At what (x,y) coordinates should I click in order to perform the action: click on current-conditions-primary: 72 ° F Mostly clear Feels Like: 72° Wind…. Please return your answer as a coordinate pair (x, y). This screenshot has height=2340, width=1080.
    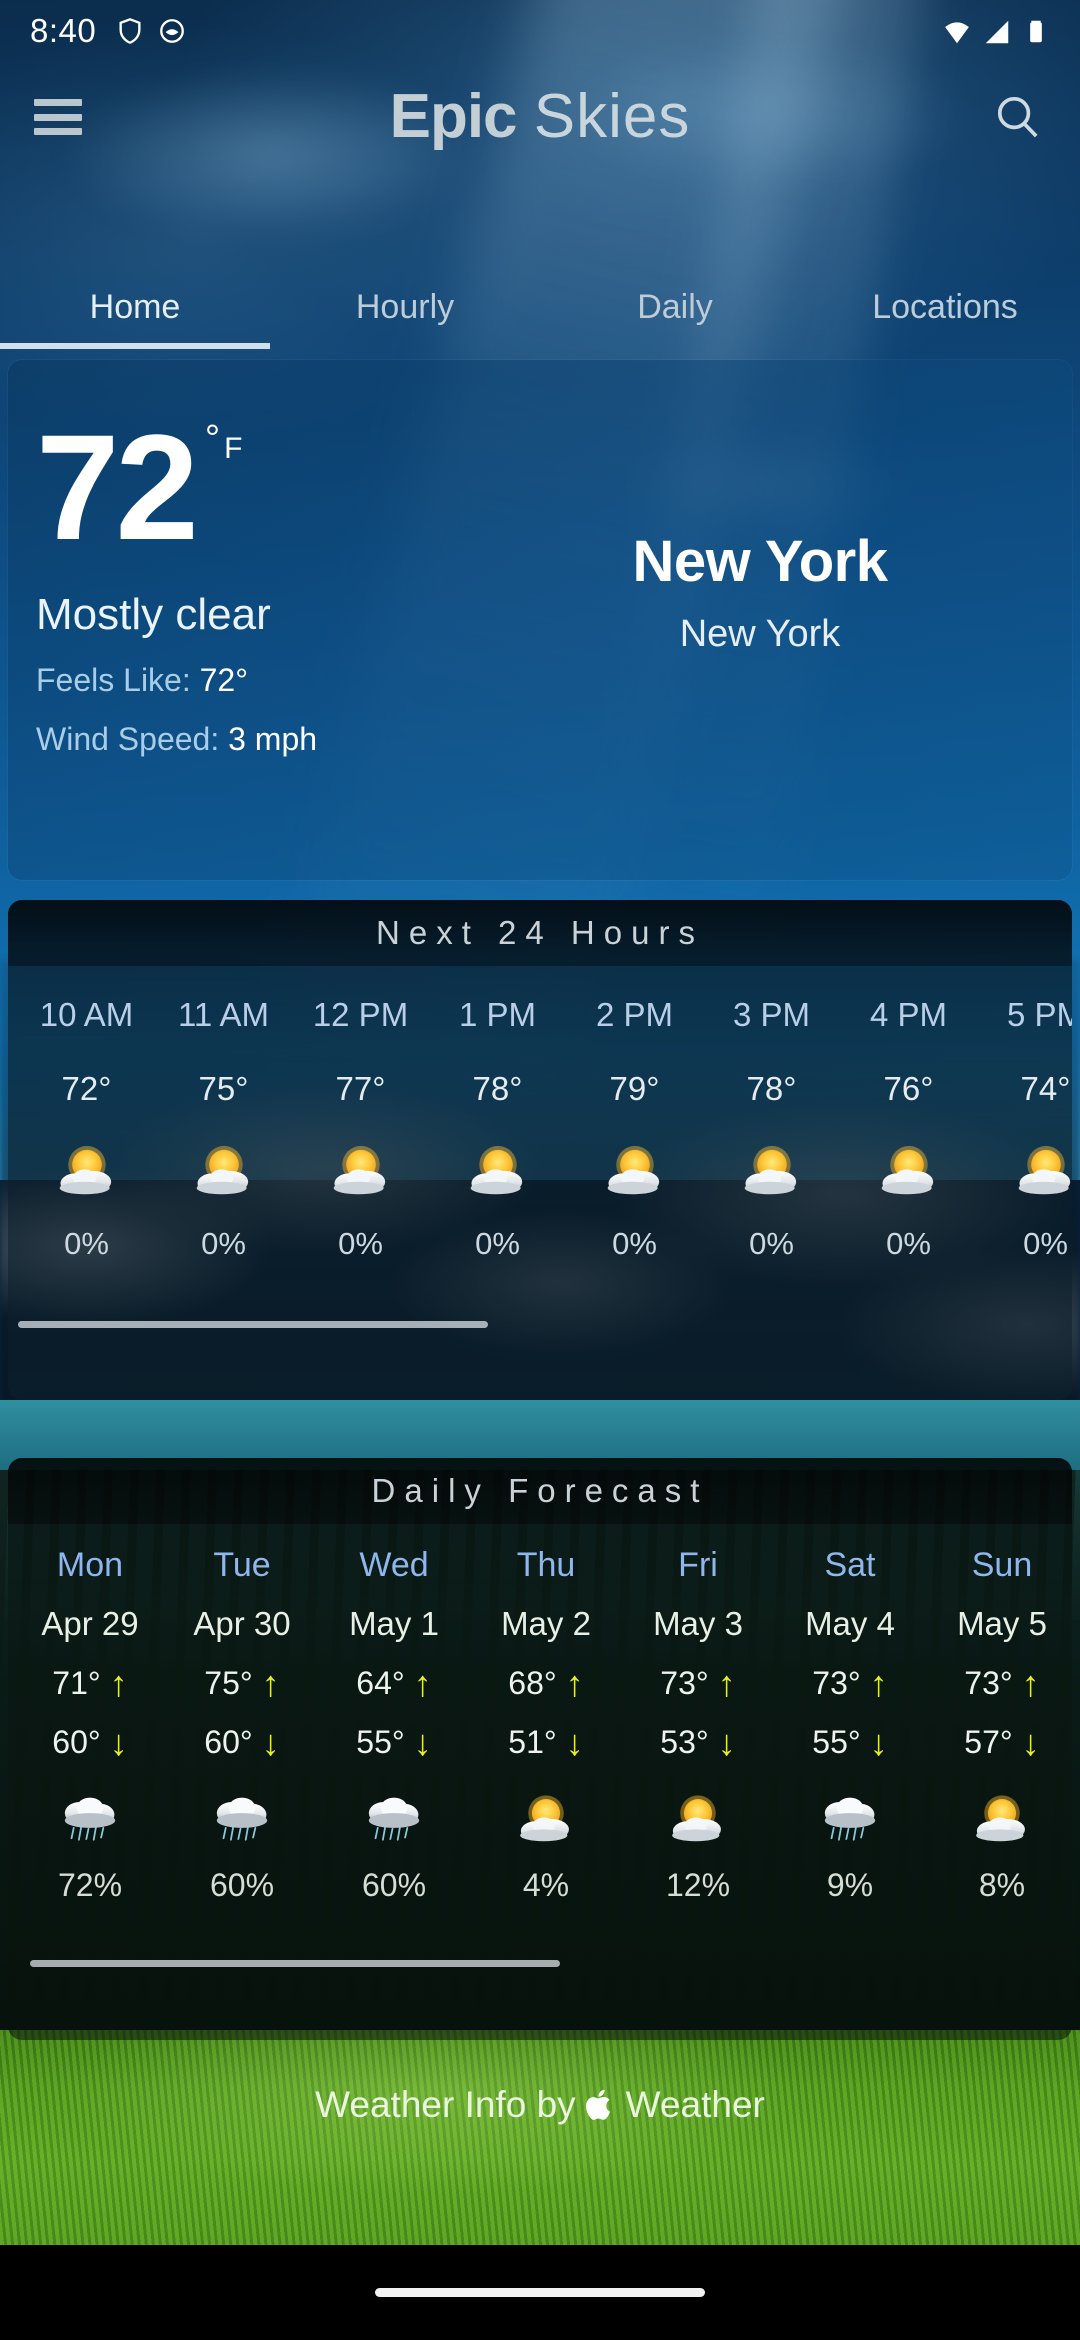
    Looking at the image, I should click on (177, 580).